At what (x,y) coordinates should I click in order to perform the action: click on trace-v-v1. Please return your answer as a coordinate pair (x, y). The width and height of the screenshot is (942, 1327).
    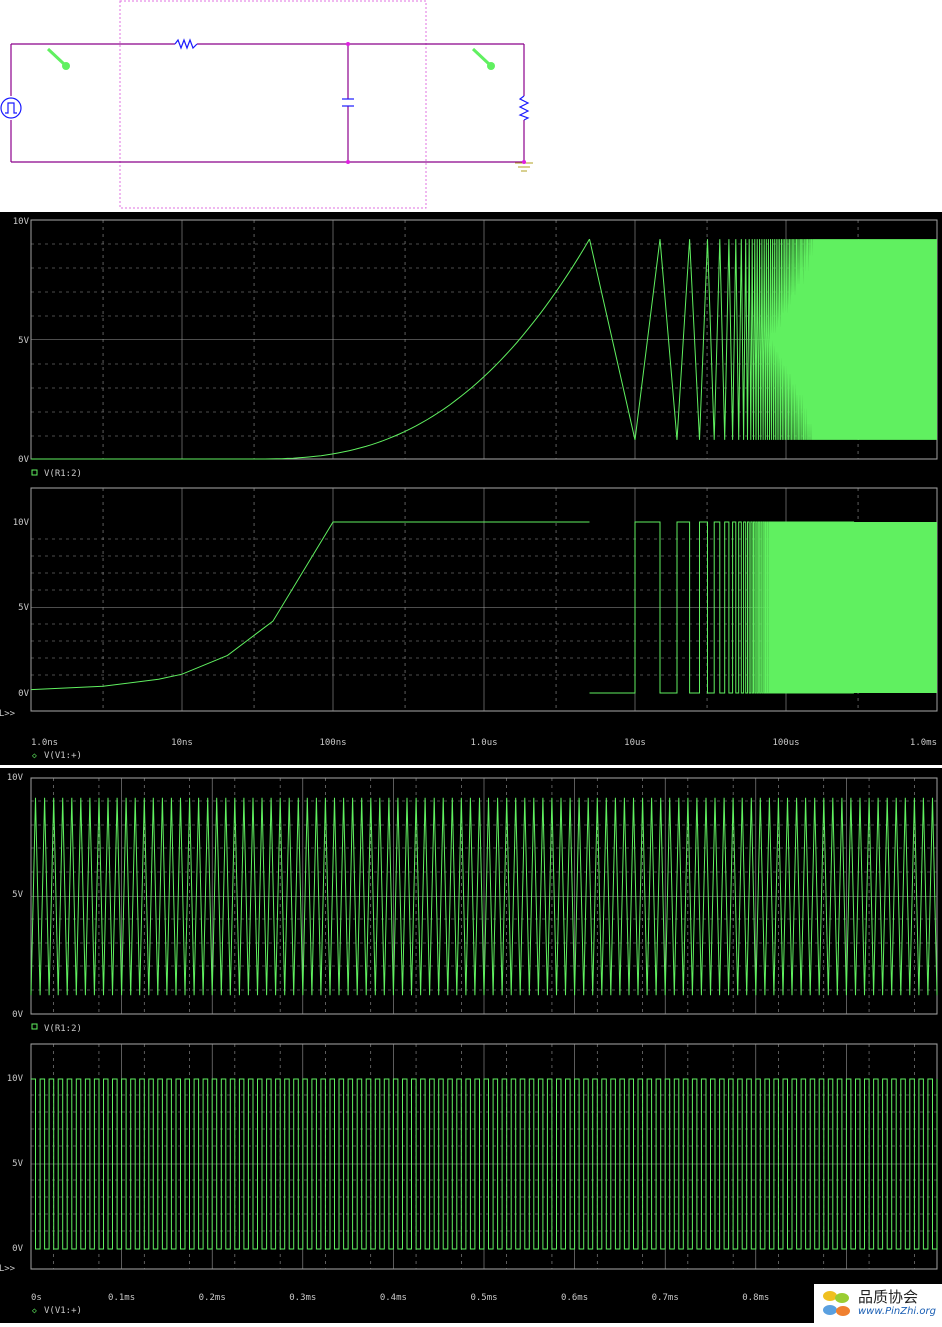
    Looking at the image, I should click on (484, 1164).